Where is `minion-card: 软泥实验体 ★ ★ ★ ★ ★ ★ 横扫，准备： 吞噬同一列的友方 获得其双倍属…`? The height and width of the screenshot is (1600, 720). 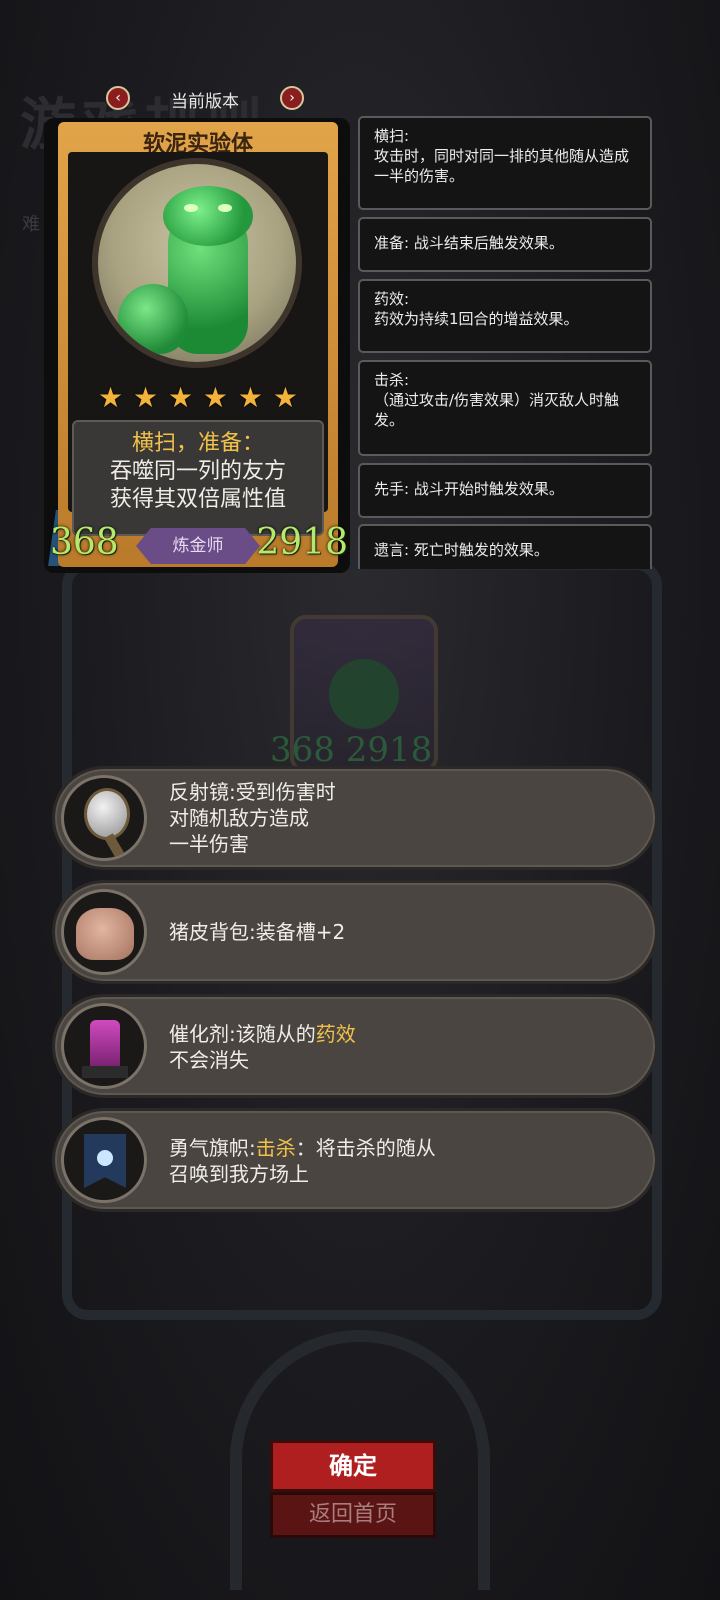
minion-card: 软泥实验体 ★ ★ ★ ★ ★ ★ 横扫，准备： 吞噬同一列的友方 获得其双倍属… is located at coordinates (197, 345).